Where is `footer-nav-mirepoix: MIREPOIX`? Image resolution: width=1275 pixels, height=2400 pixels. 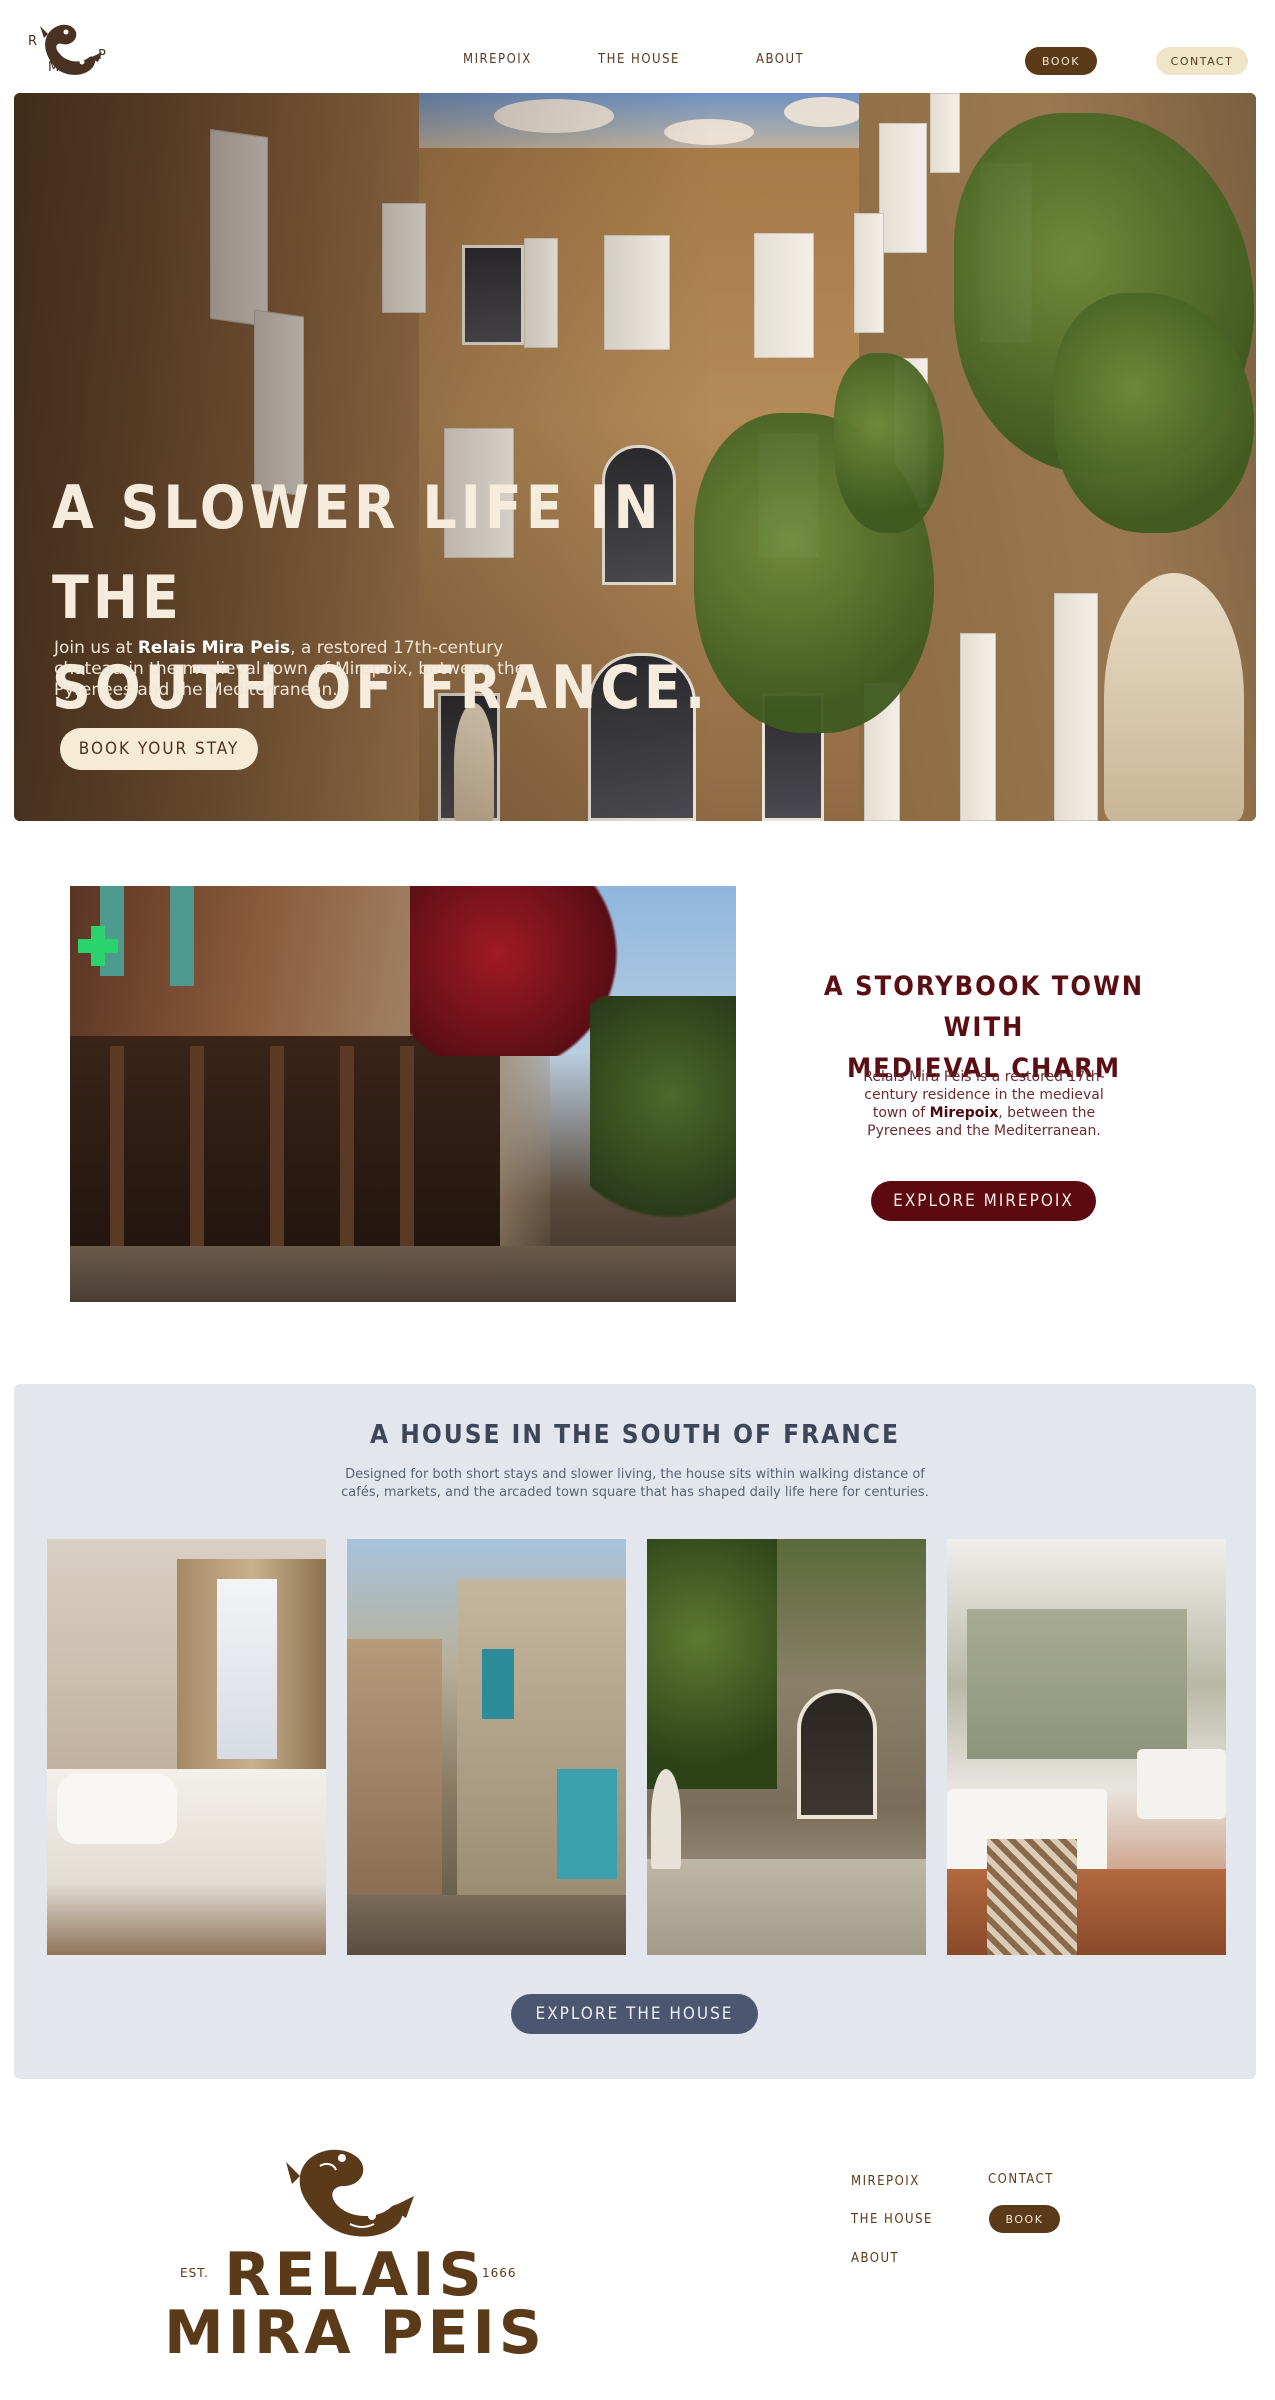
footer-nav-mirepoix: MIREPOIX is located at coordinates (885, 2181).